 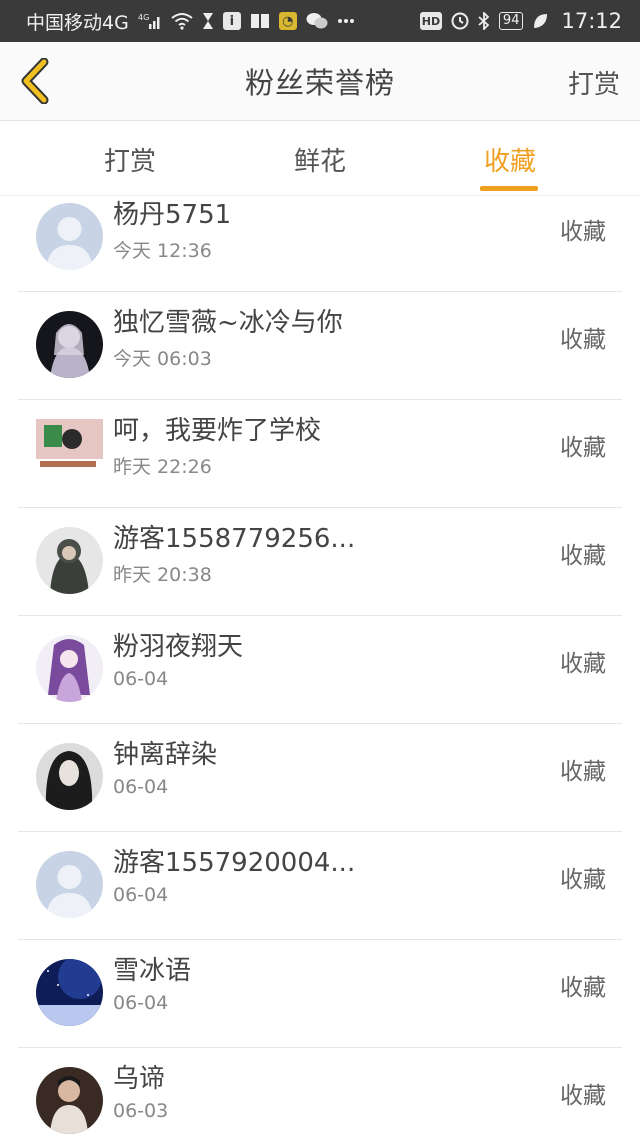 I want to click on list-item: 雪冰语 06-04 收藏, so click(x=320, y=994).